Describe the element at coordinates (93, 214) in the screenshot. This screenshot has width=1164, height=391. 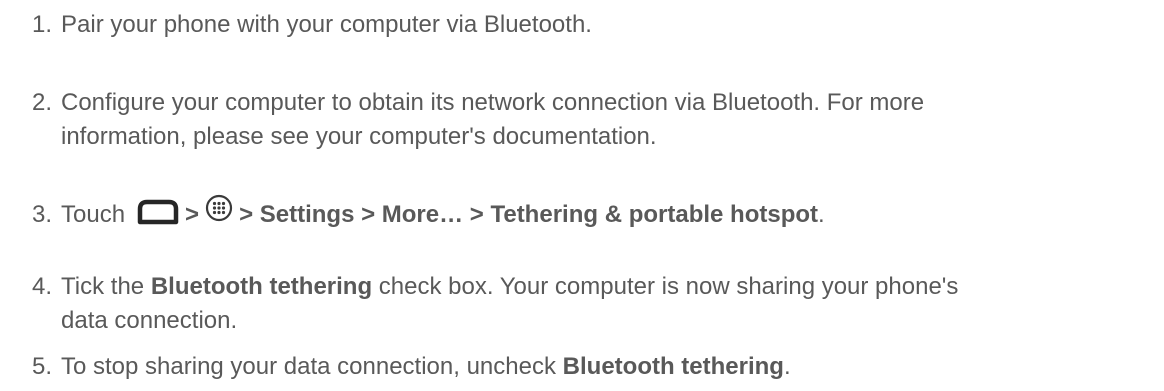
I see `touch-label: Touch` at that location.